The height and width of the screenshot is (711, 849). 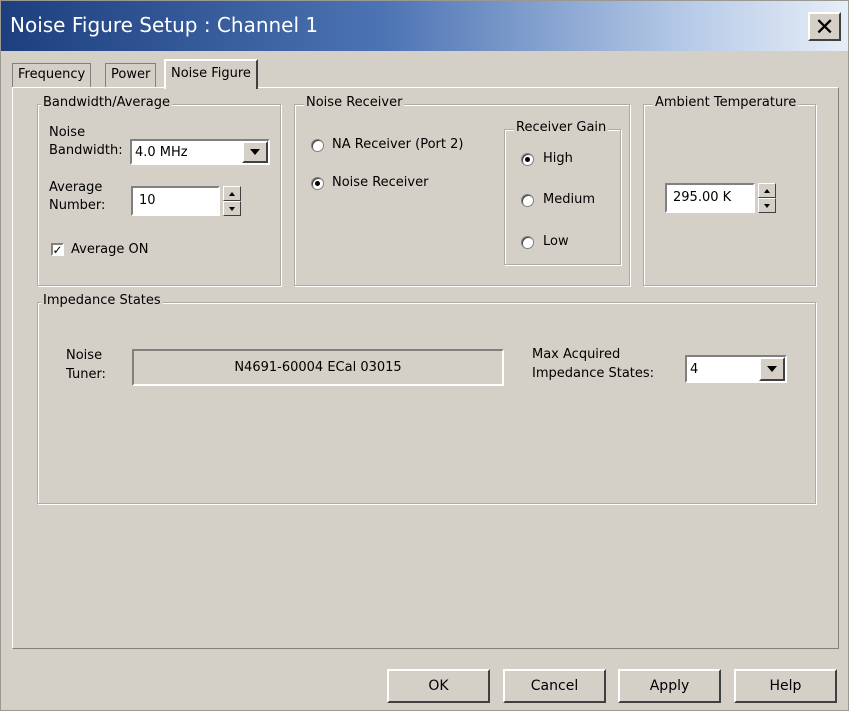 I want to click on ok-button-label: OK, so click(x=438, y=686).